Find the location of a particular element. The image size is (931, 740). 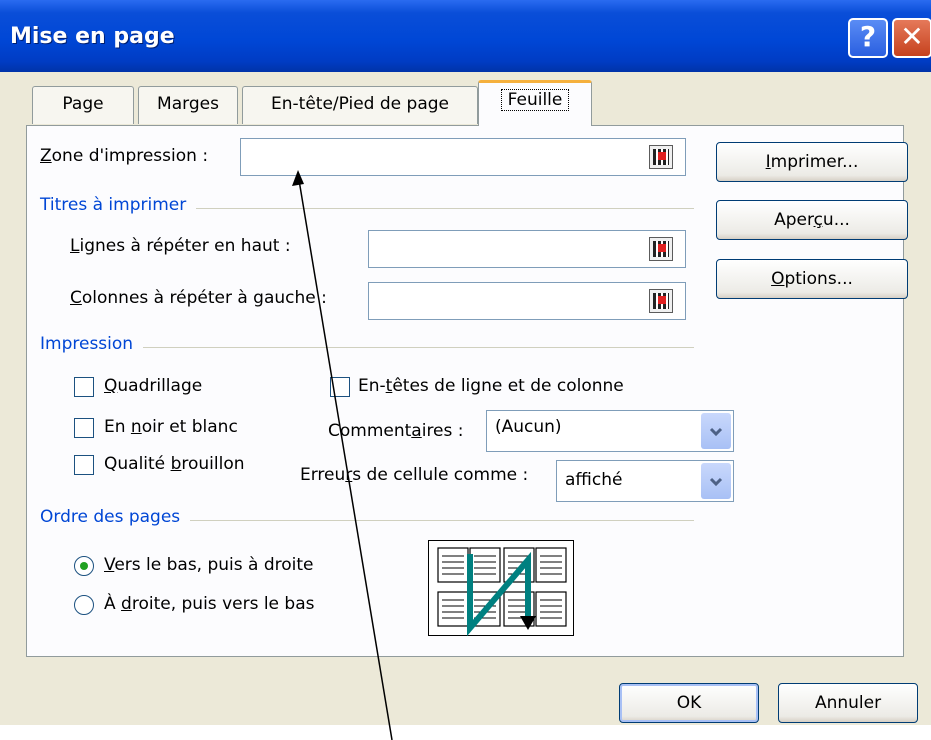

annotation-arrow-icon is located at coordinates (342, 455).